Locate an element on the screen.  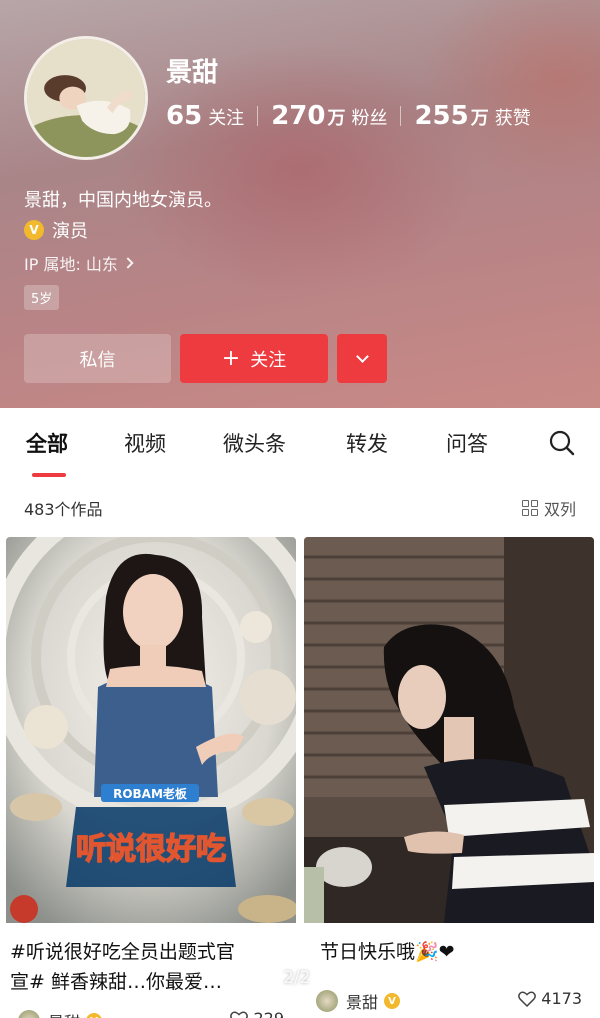
verification-label: 演员 is located at coordinates (70, 231).